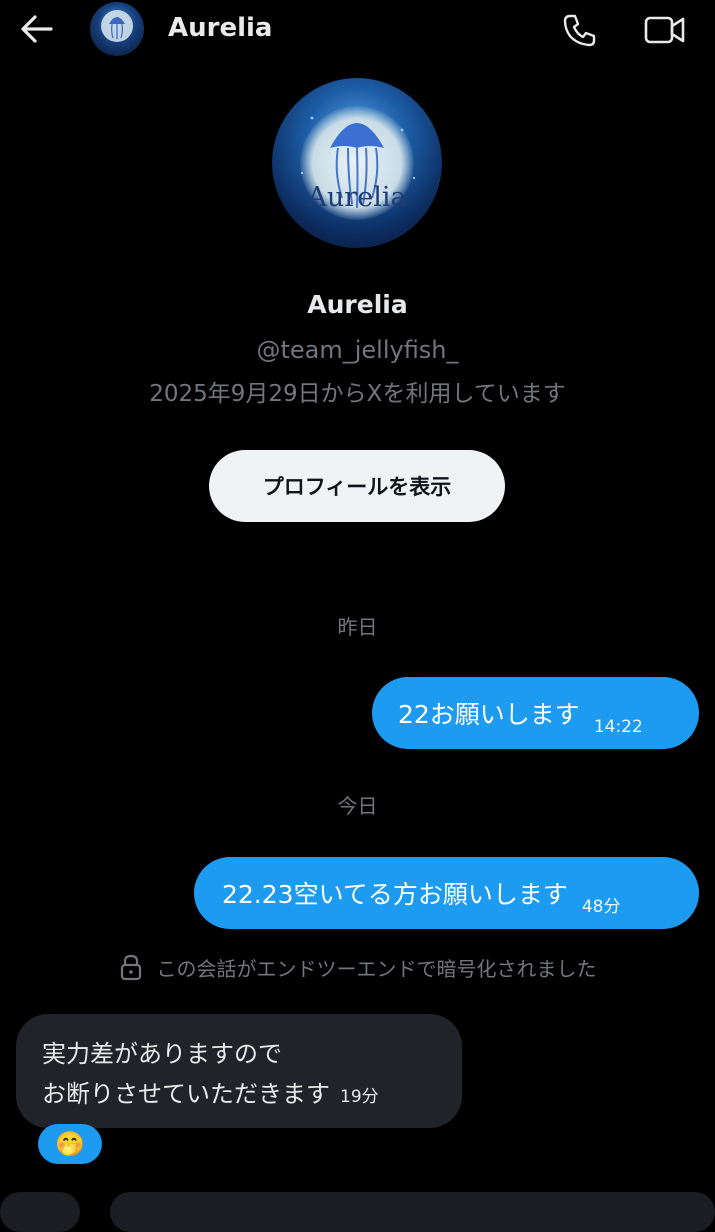 This screenshot has height=1232, width=715. I want to click on date-separator-today: 今日, so click(357, 806).